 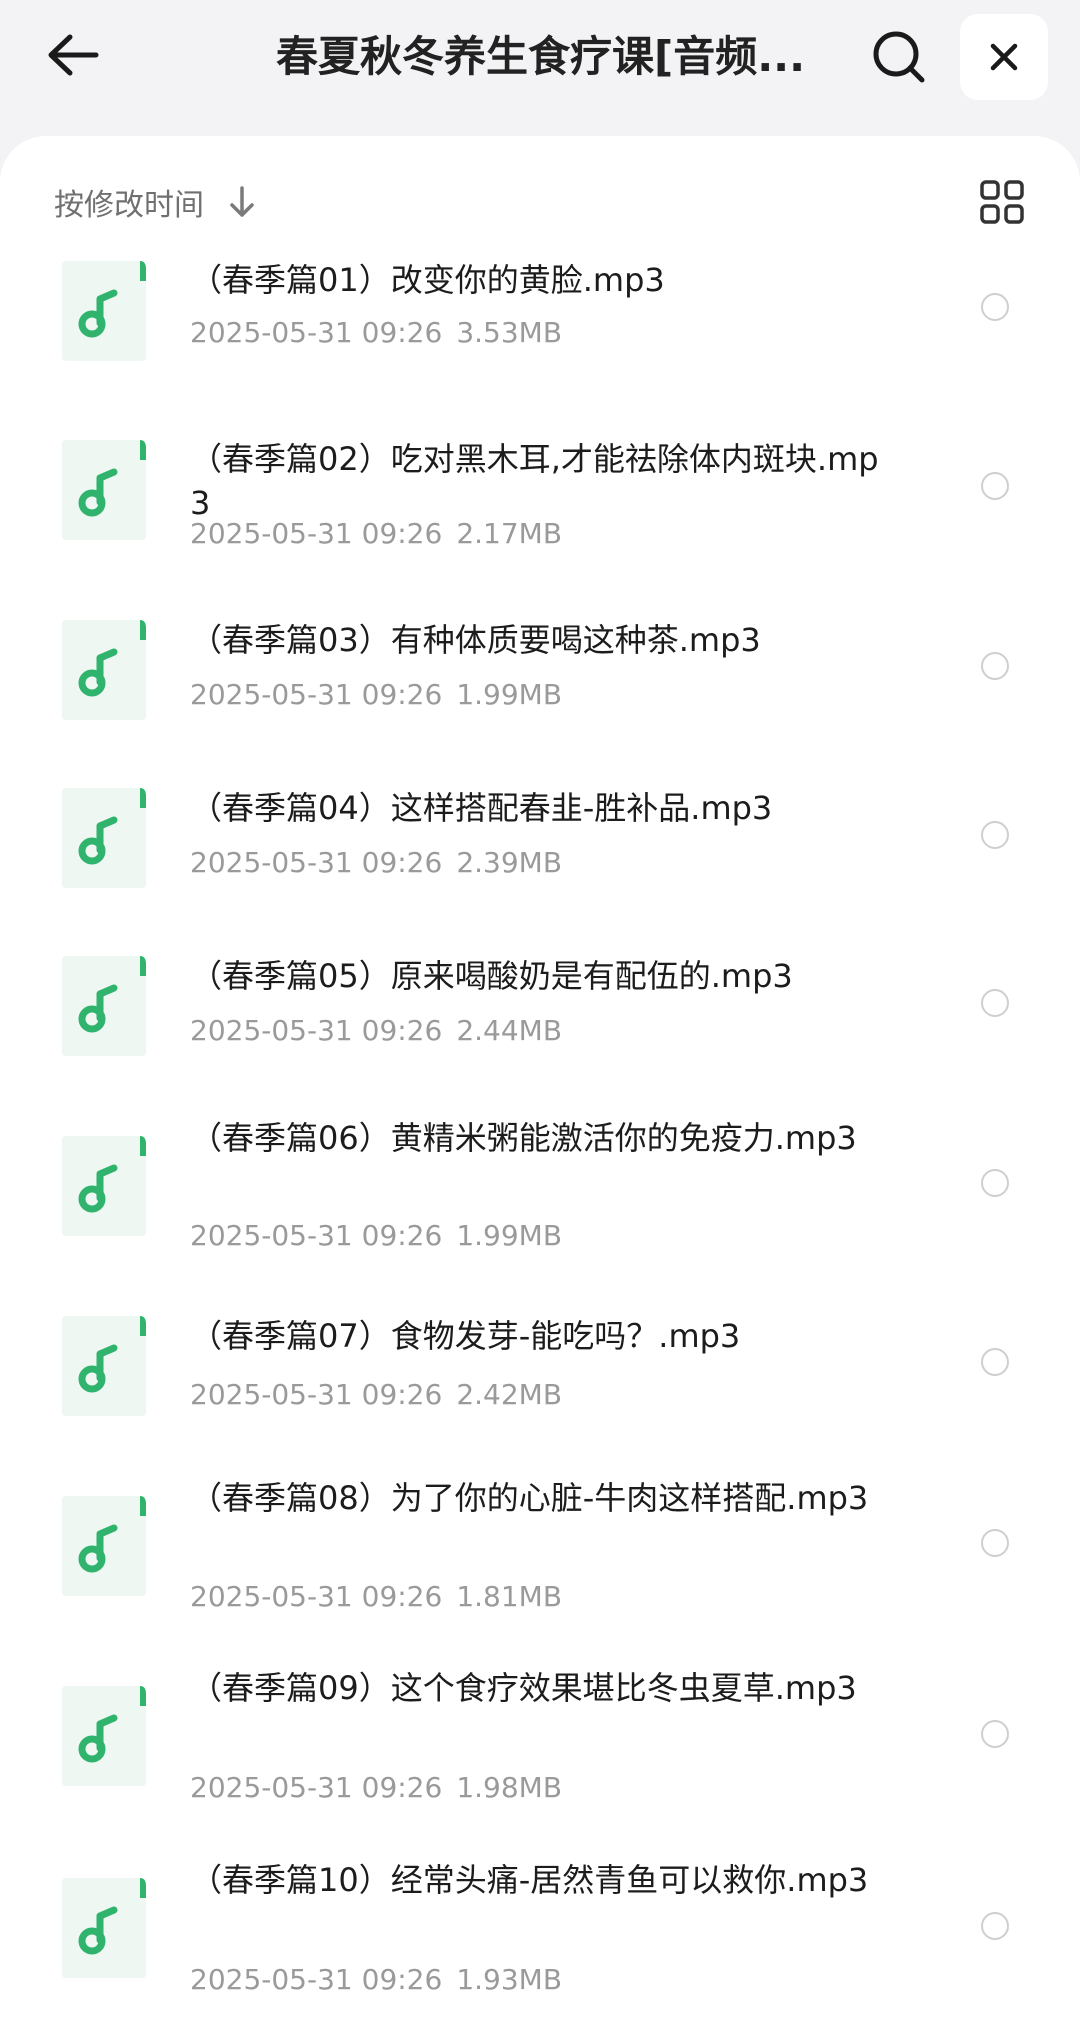 I want to click on file-meta: 2025-05-31 09:26 1.93MB, so click(x=376, y=1980).